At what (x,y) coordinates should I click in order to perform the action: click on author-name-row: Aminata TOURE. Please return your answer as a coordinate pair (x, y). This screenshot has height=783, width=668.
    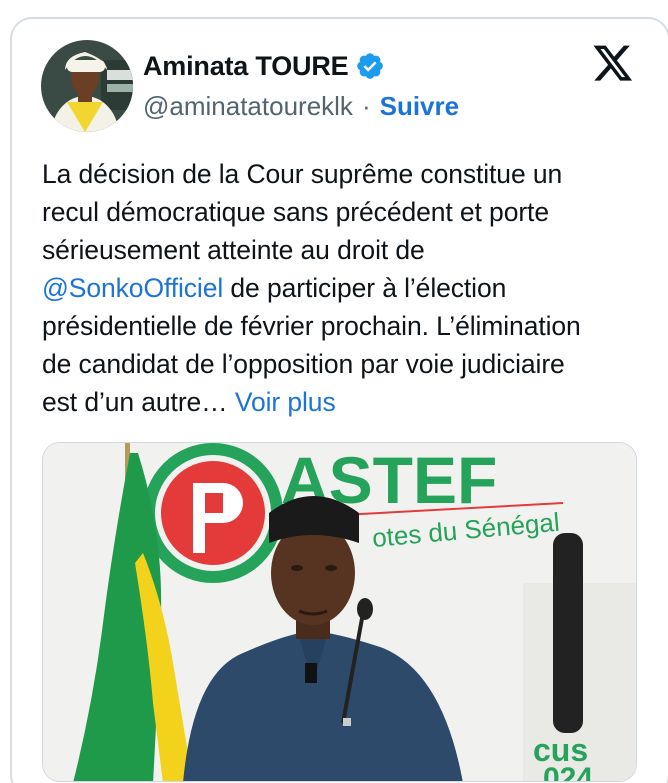
    Looking at the image, I should click on (264, 66).